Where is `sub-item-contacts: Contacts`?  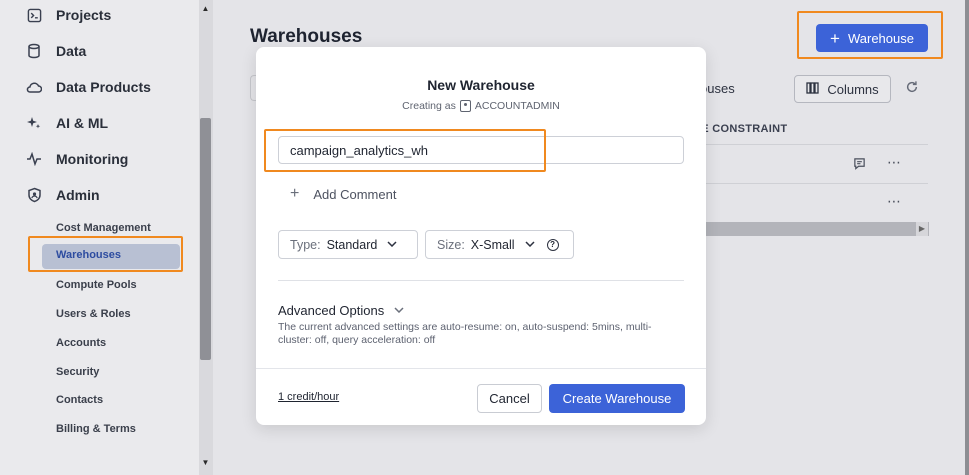
sub-item-contacts: Contacts is located at coordinates (79, 400).